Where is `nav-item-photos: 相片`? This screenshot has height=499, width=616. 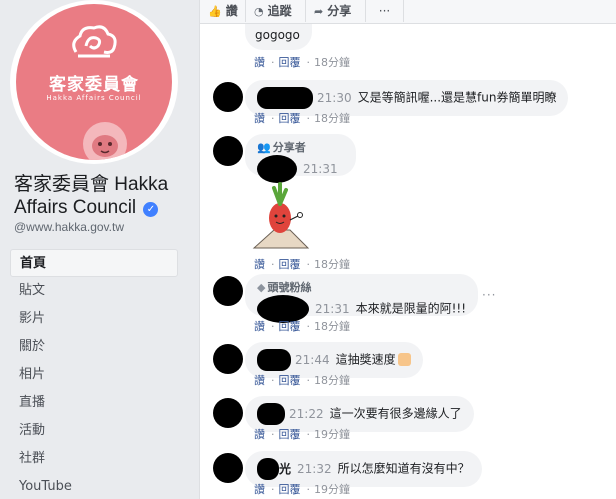
nav-item-photos: 相片 is located at coordinates (94, 375).